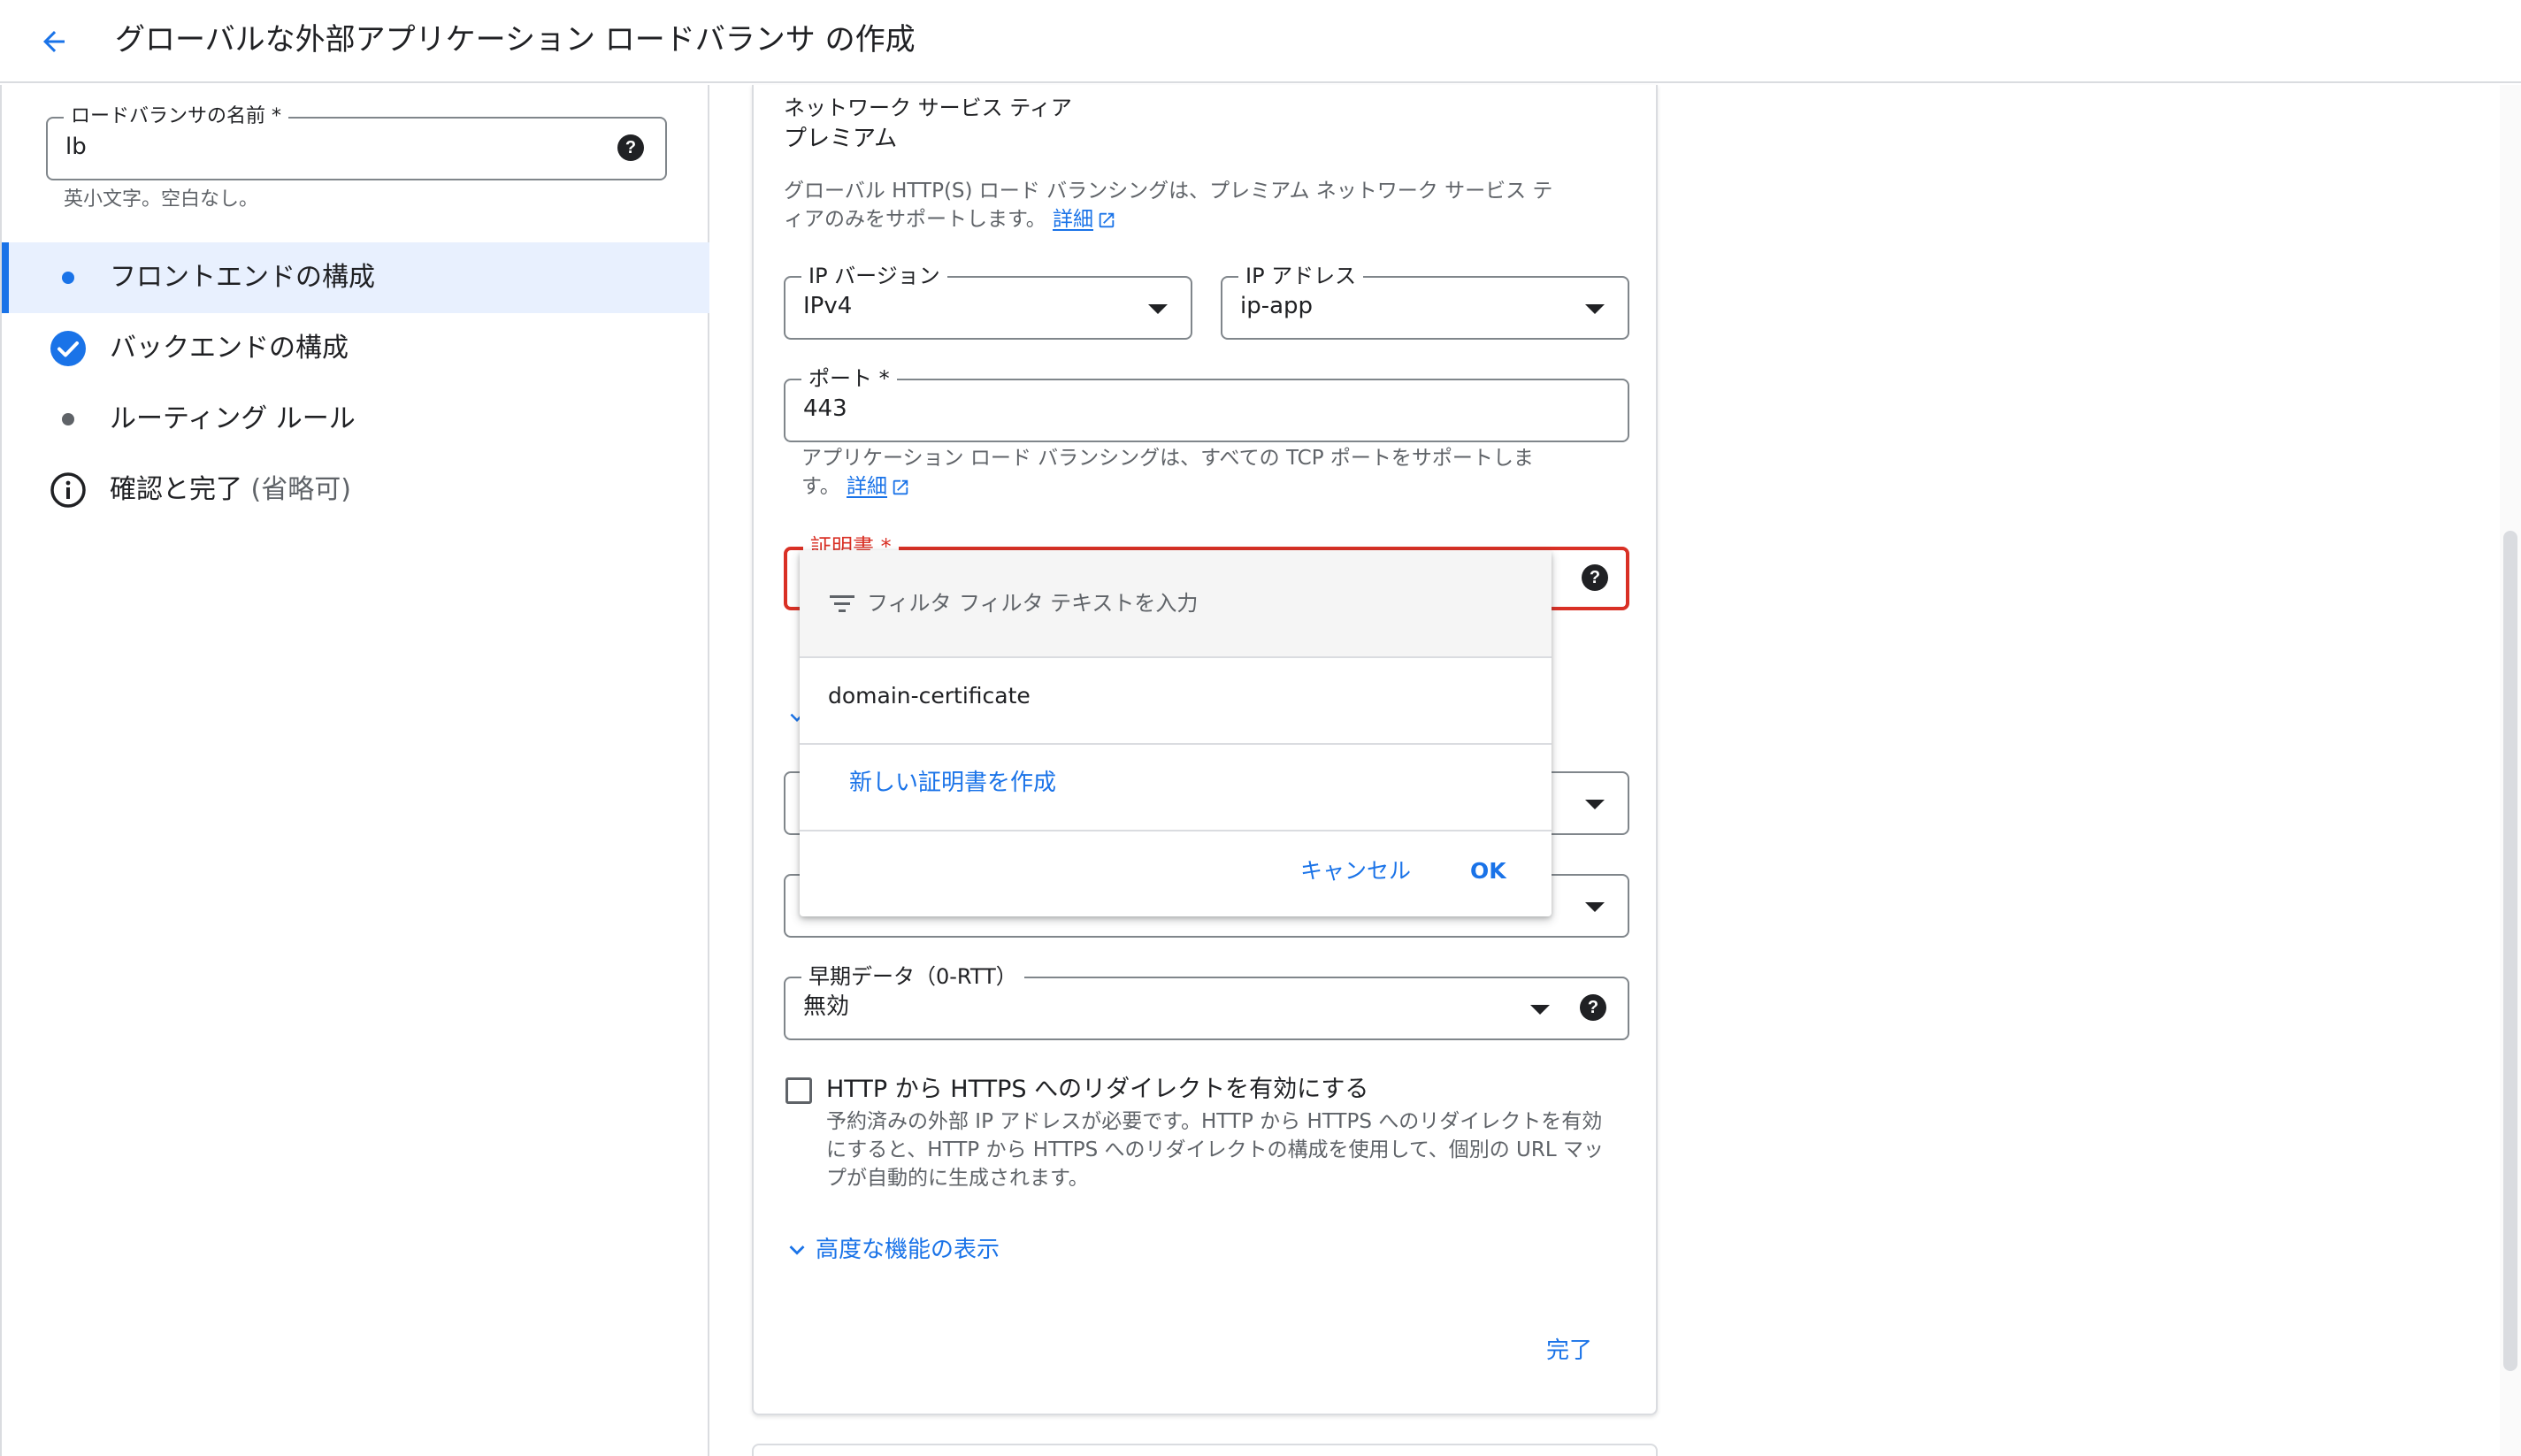 The image size is (2521, 1456). What do you see at coordinates (1206, 1002) in the screenshot?
I see `early-data-select: 早期データ（0-RTT） 無効 ?` at bounding box center [1206, 1002].